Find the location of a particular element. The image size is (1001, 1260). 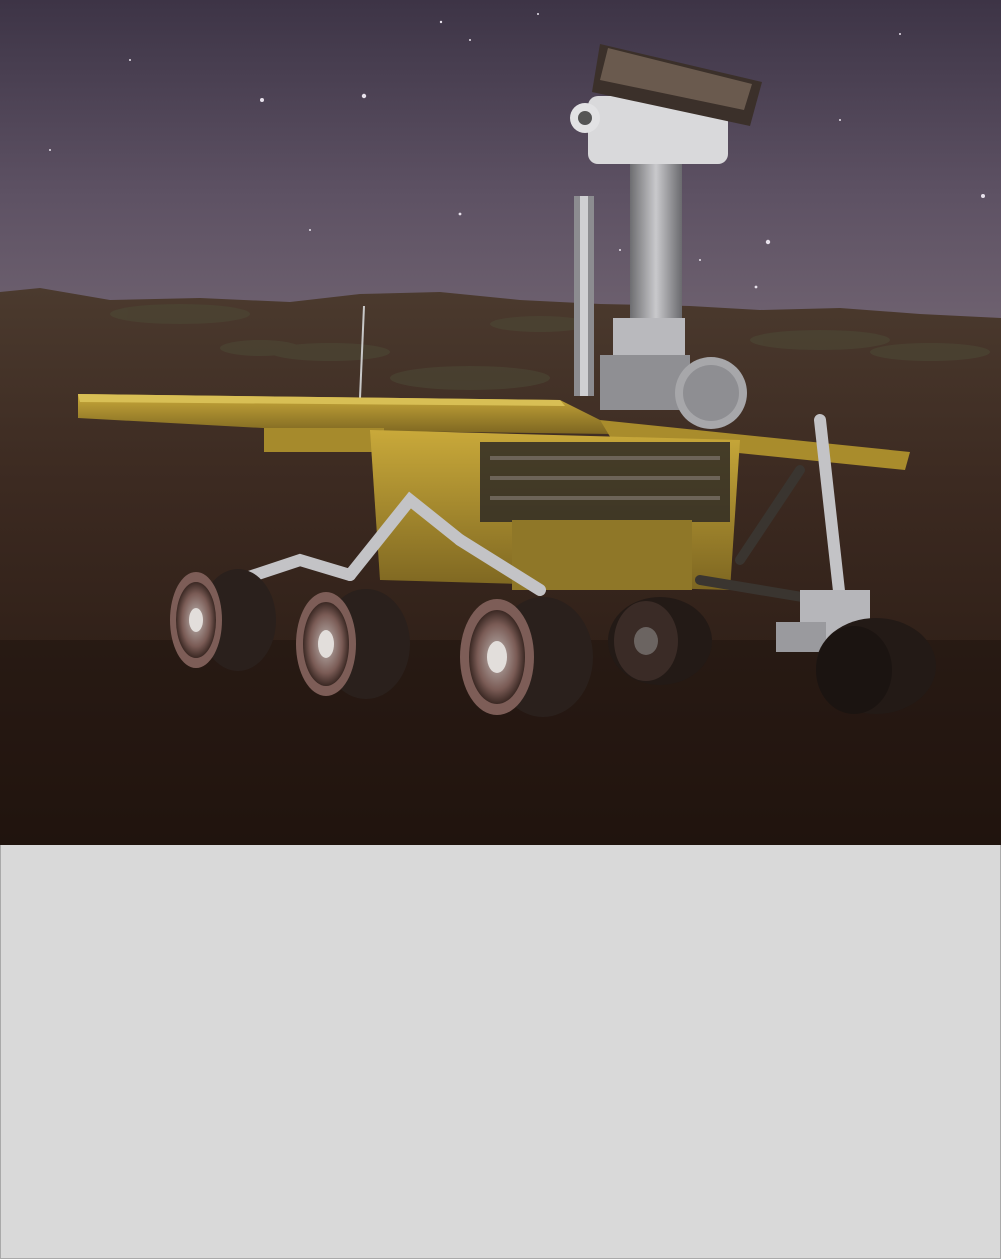

wheel-rear-left is located at coordinates (223, 620).